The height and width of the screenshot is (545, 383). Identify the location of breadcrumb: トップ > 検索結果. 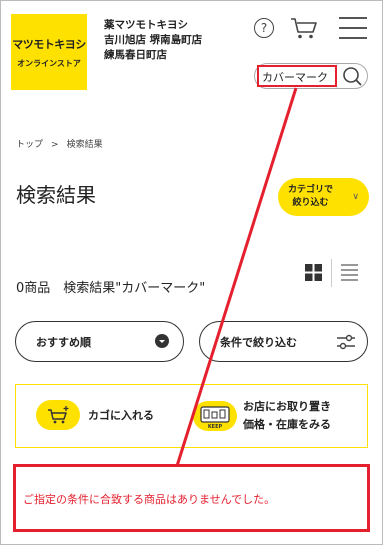
(59, 143).